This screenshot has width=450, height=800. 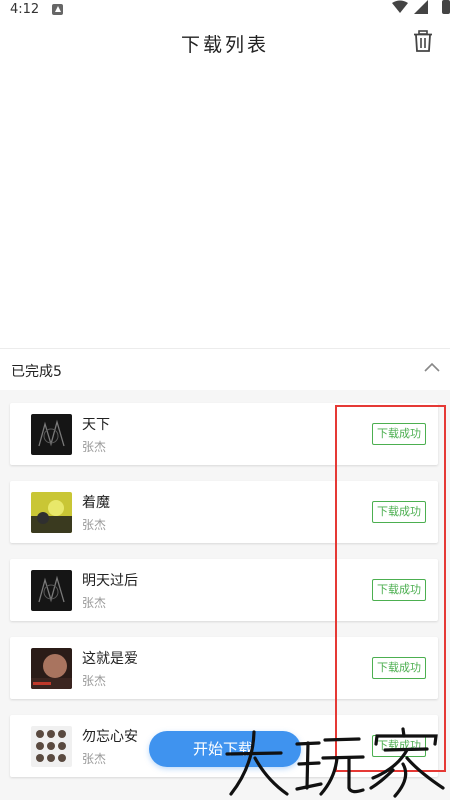 What do you see at coordinates (25, 9) in the screenshot?
I see `status-time: 4:12` at bounding box center [25, 9].